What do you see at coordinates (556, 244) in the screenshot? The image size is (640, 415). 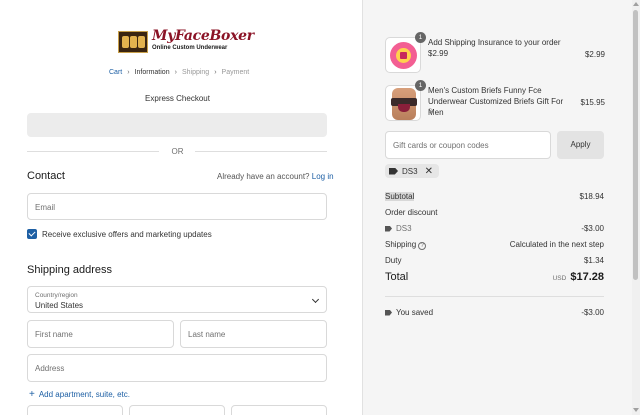 I see `shipping-value: Calculated in the next step` at bounding box center [556, 244].